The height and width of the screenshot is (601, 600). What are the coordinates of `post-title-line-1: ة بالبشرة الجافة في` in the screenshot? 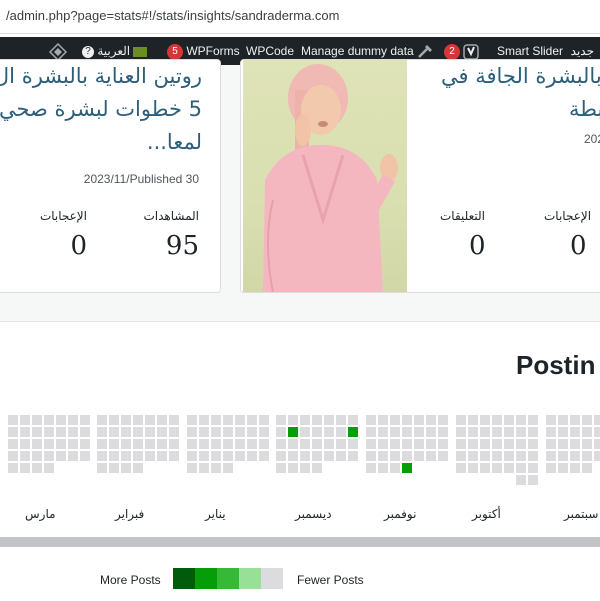 It's located at (520, 76).